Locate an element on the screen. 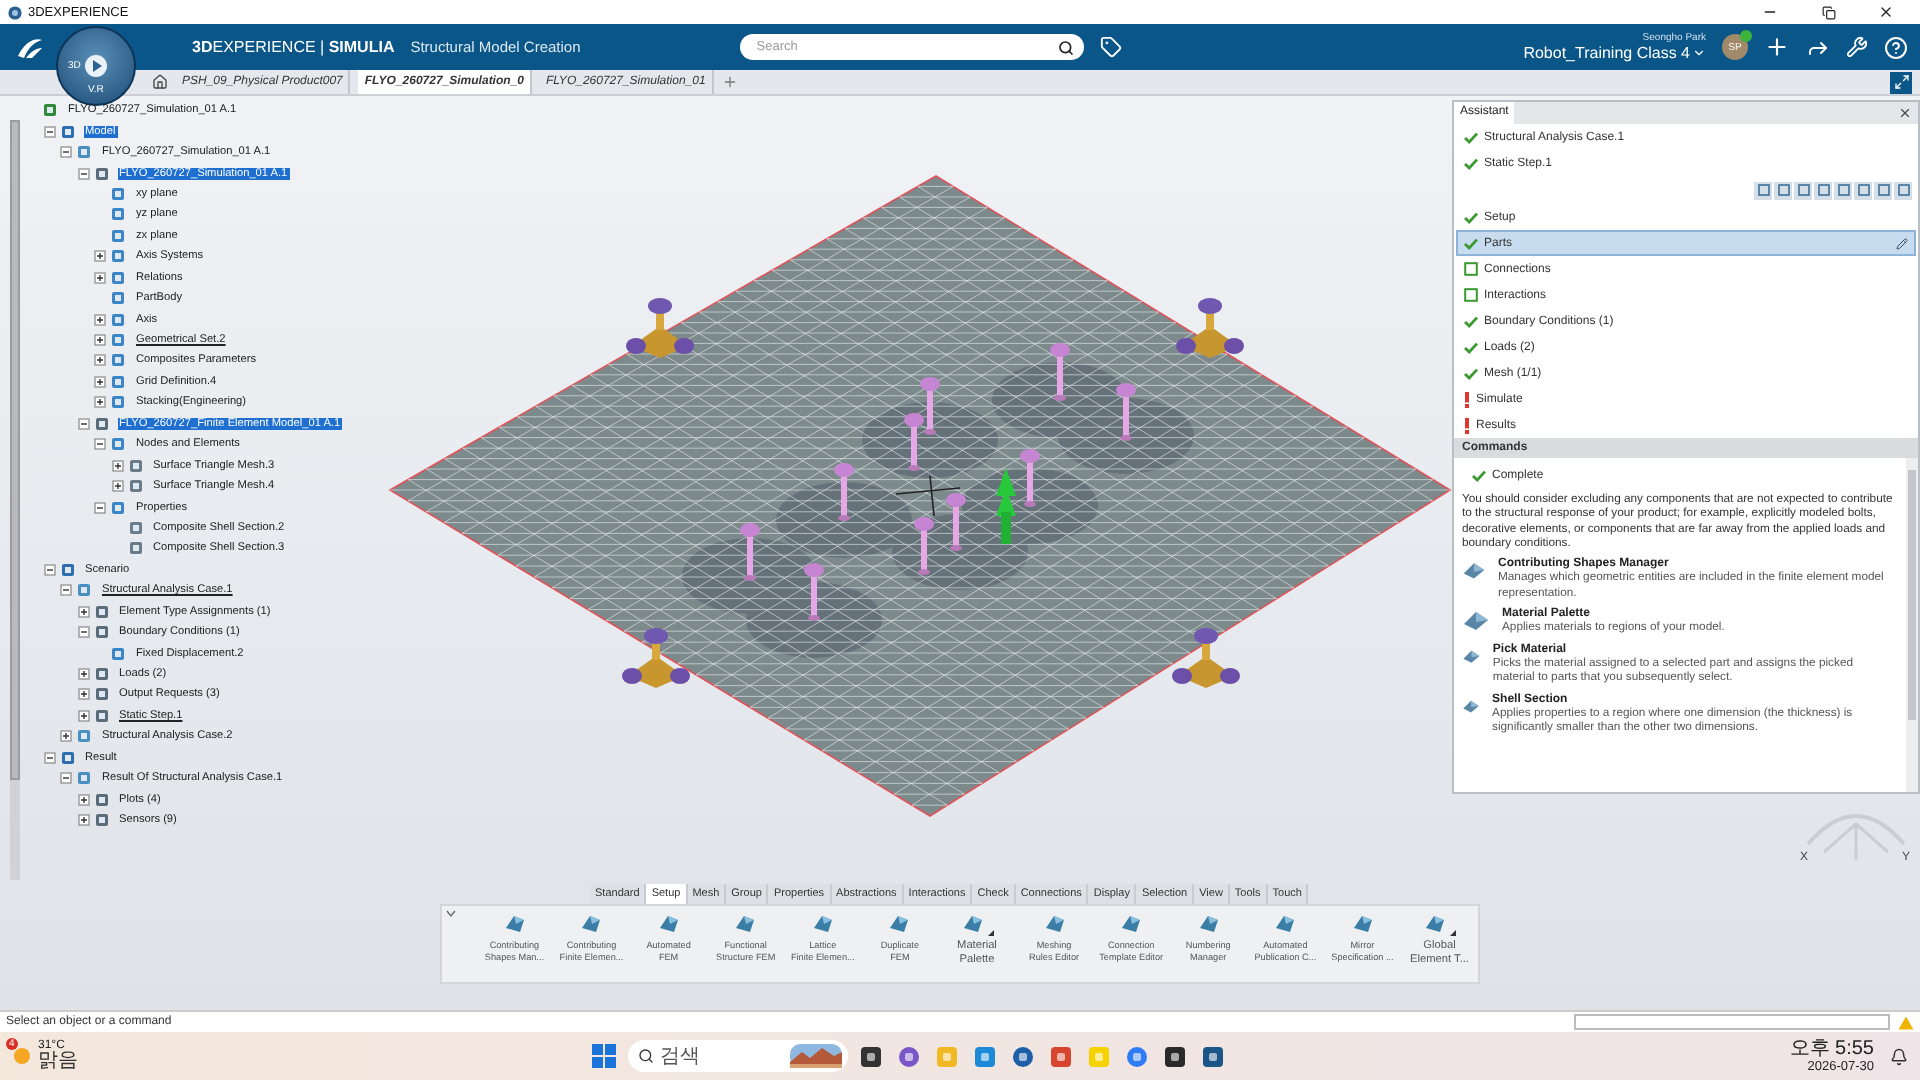  presence-dot is located at coordinates (1746, 36).